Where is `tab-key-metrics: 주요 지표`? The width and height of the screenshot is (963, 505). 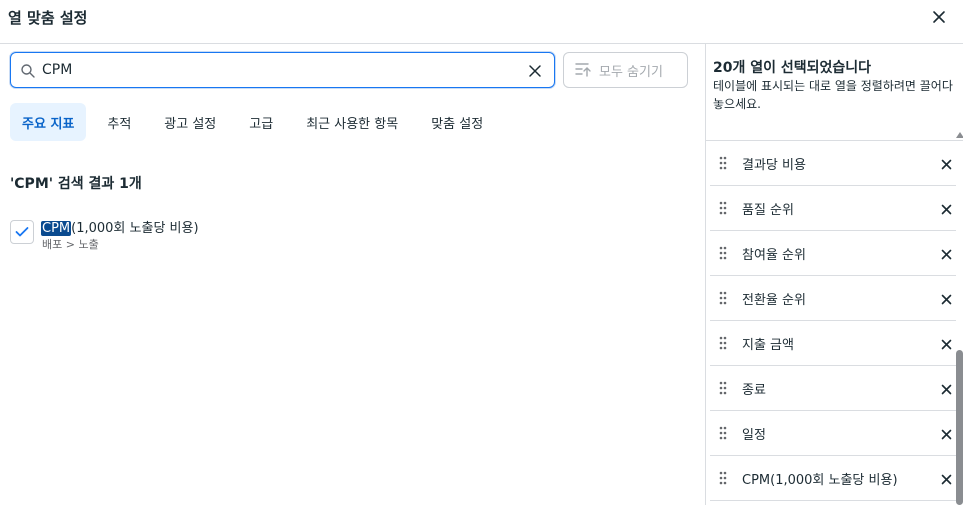 tab-key-metrics: 주요 지표 is located at coordinates (48, 122).